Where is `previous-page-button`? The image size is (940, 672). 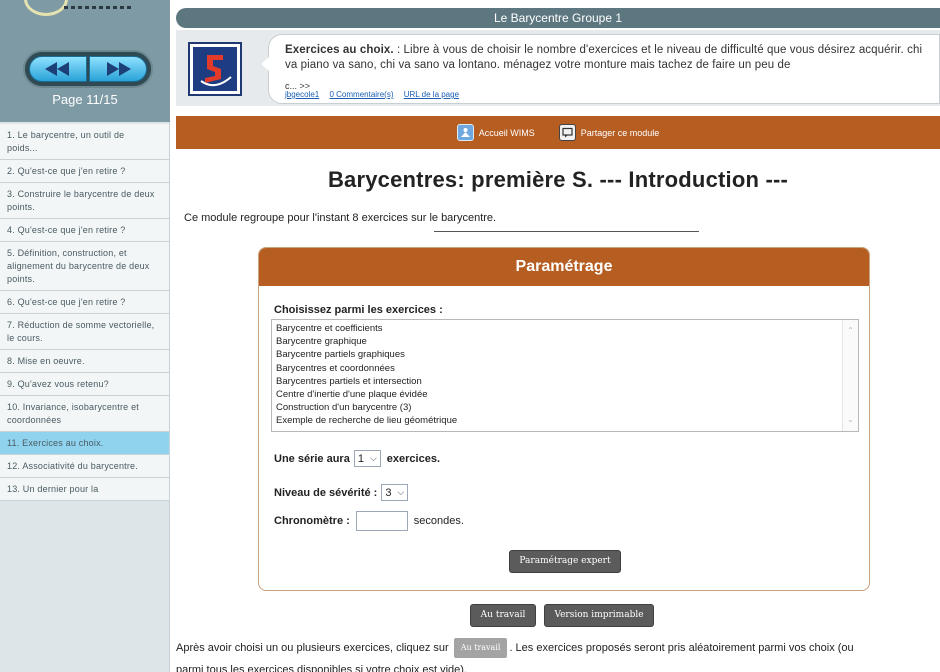 previous-page-button is located at coordinates (58, 69).